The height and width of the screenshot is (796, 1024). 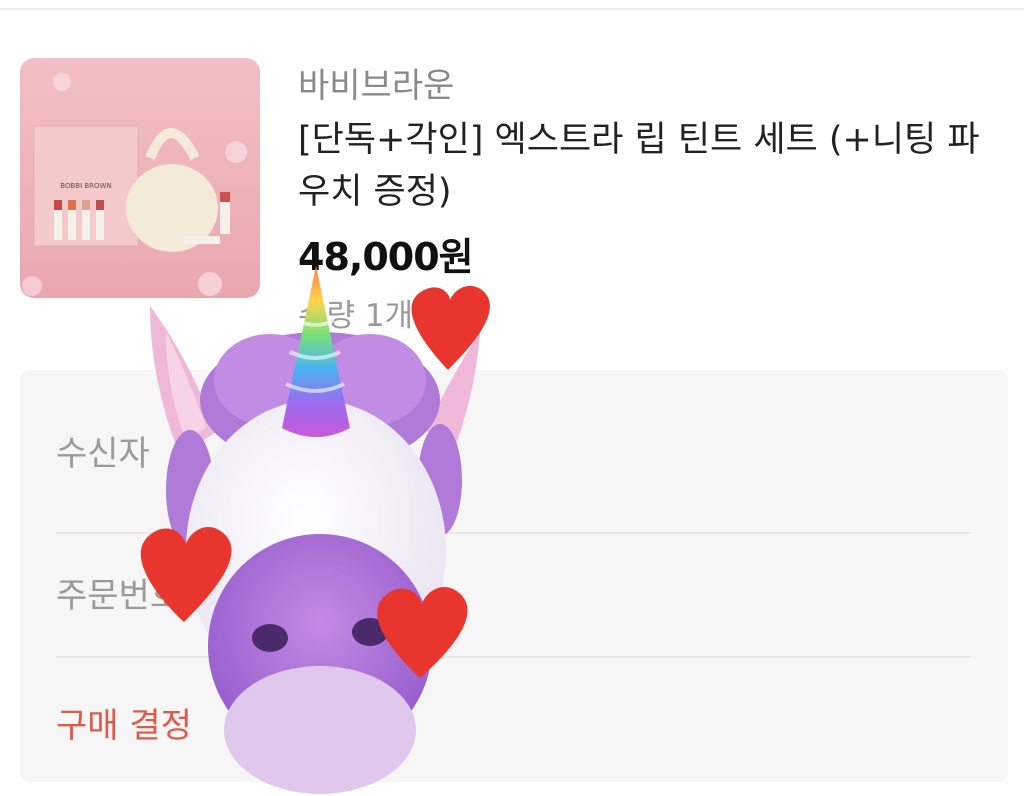 What do you see at coordinates (85, 186) in the screenshot?
I see `brand-logo: BOBBI BROWN` at bounding box center [85, 186].